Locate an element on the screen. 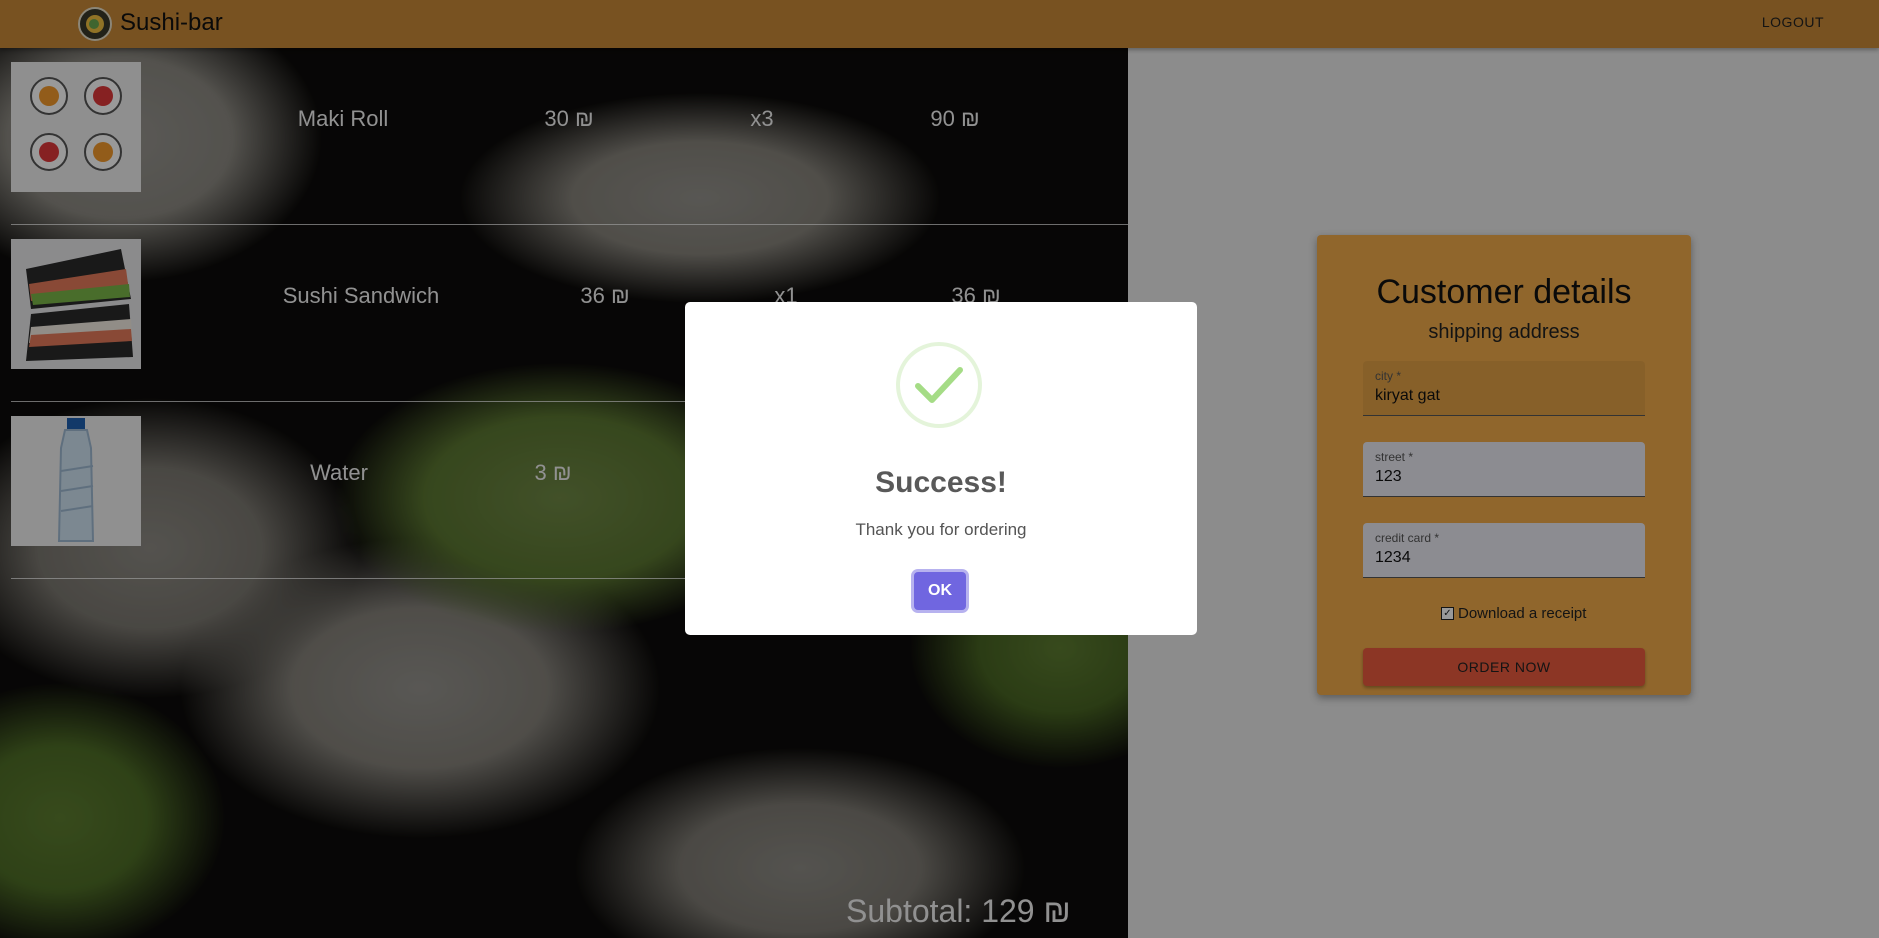  ok-button: OK is located at coordinates (940, 591).